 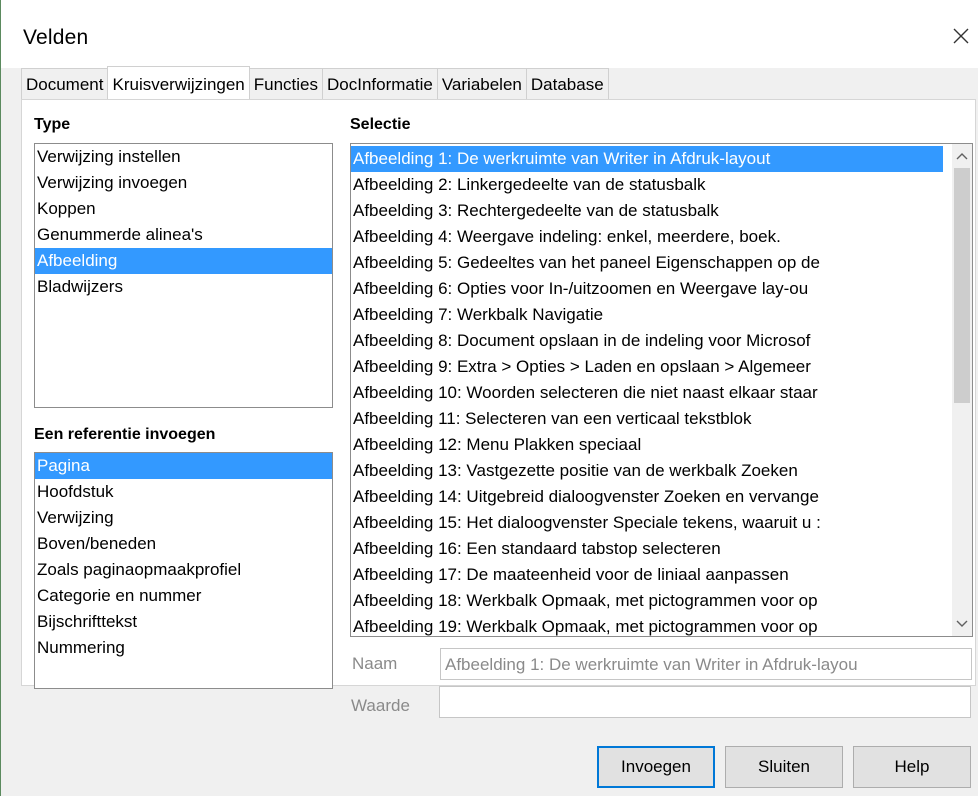 What do you see at coordinates (961, 36) in the screenshot?
I see `close-icon` at bounding box center [961, 36].